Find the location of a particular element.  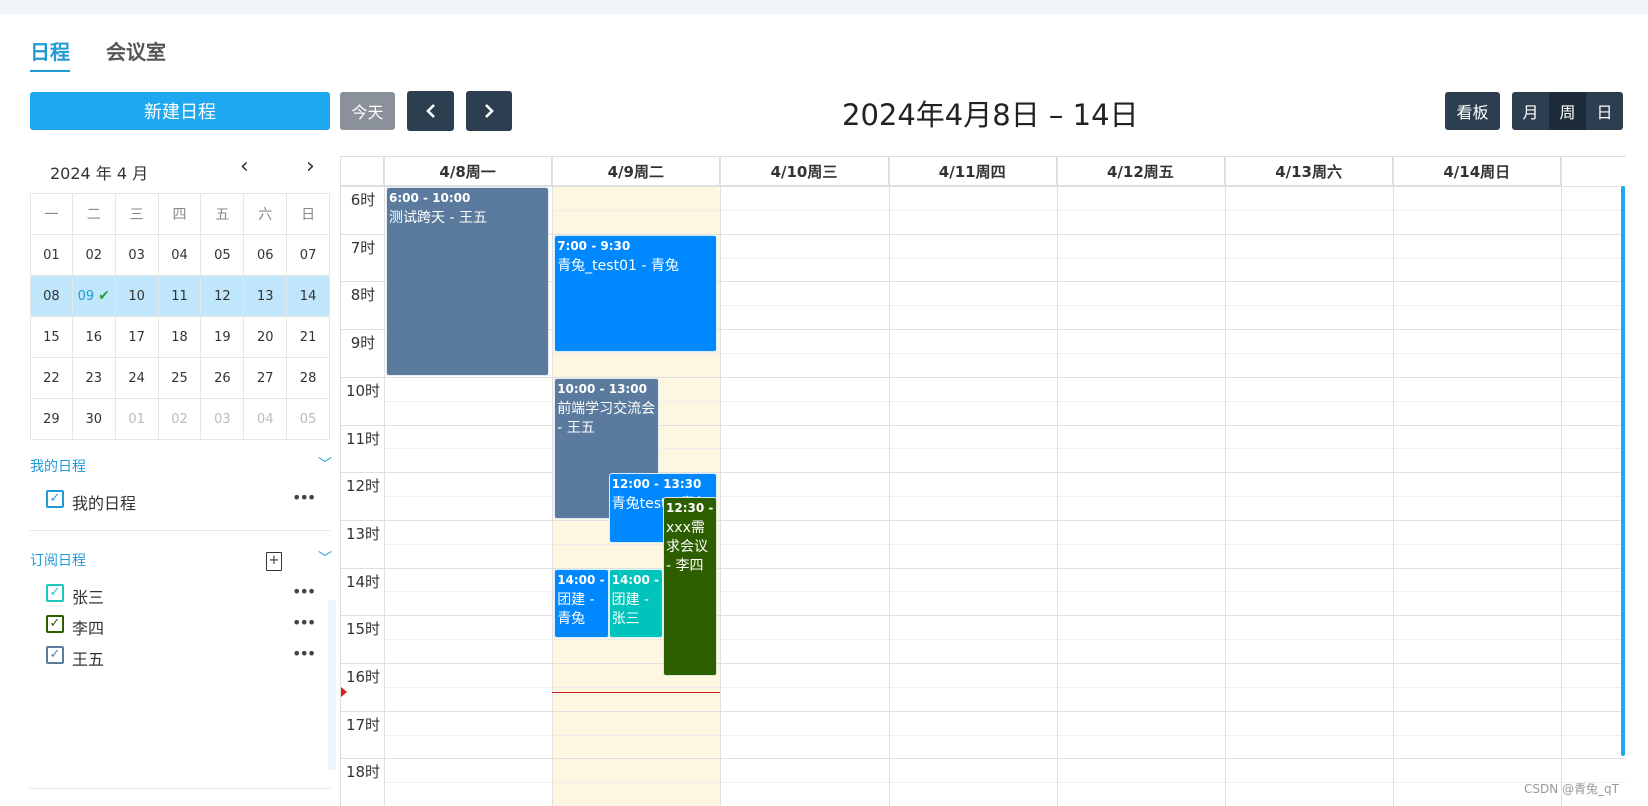

mini-day: 07 is located at coordinates (308, 255).